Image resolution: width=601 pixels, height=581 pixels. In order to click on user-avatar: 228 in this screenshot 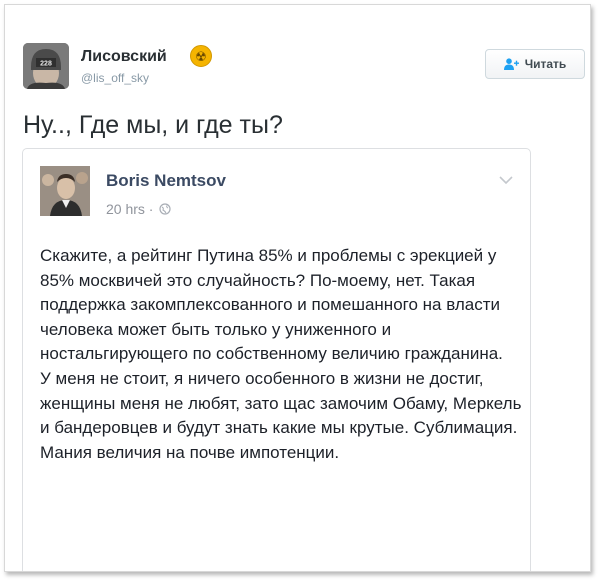, I will do `click(46, 66)`.